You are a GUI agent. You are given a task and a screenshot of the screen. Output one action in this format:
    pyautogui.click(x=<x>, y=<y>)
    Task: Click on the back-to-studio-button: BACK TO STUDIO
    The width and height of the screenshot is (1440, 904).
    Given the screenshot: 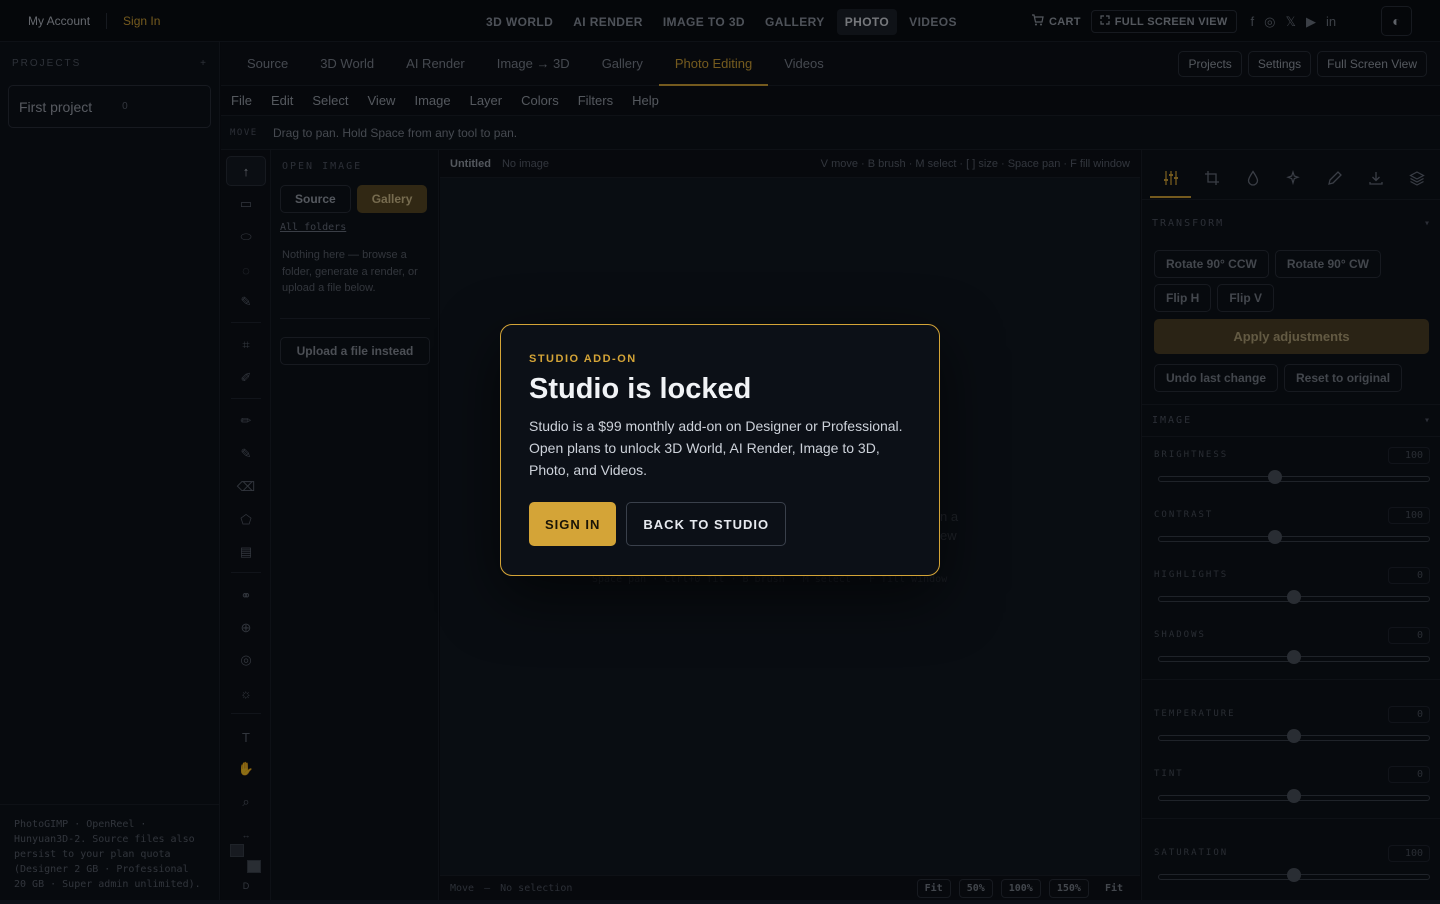 What is the action you would take?
    pyautogui.click(x=706, y=524)
    